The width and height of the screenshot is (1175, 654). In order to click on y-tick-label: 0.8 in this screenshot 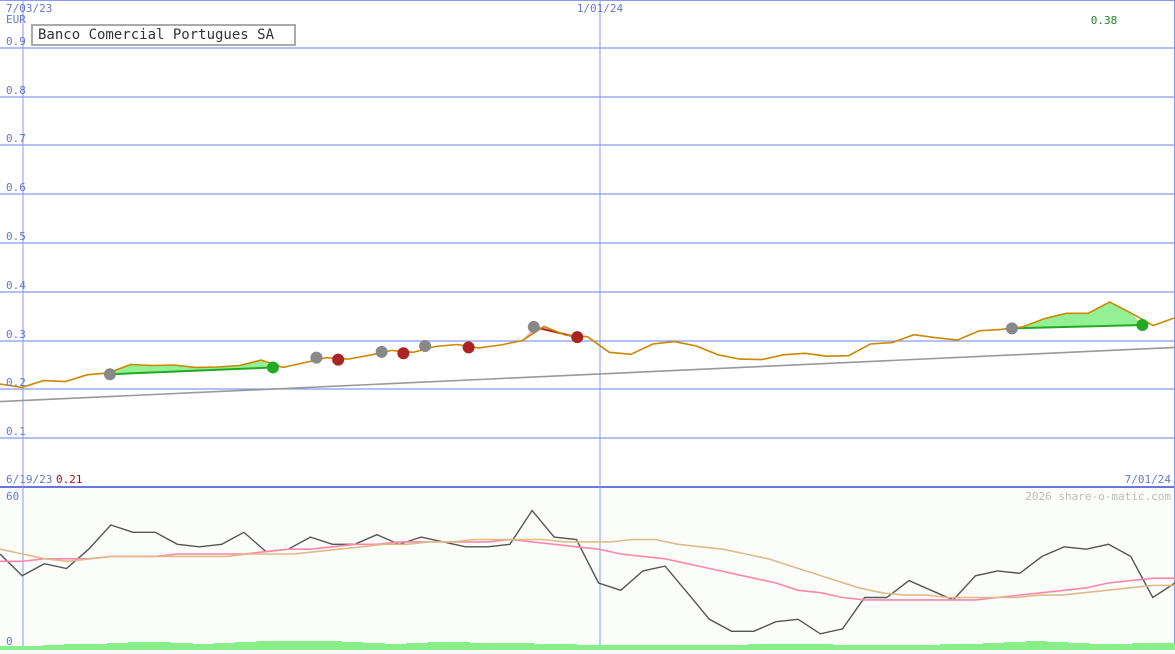, I will do `click(16, 90)`.